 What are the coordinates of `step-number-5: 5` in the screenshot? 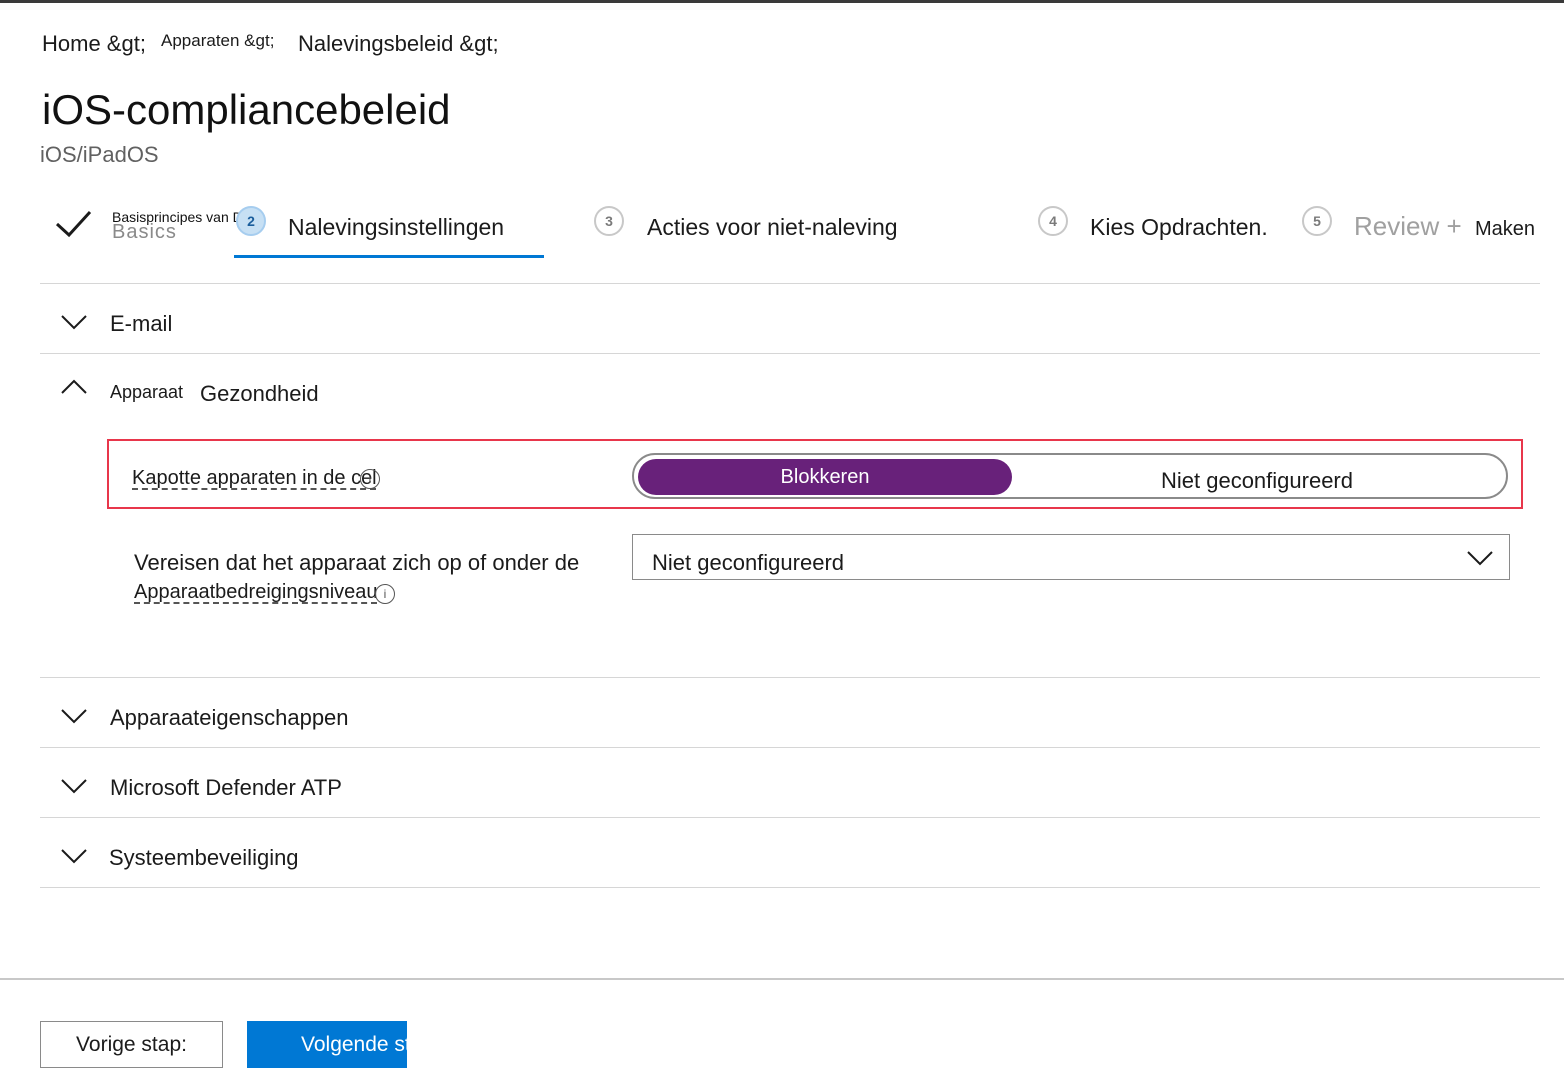 It's located at (1317, 221).